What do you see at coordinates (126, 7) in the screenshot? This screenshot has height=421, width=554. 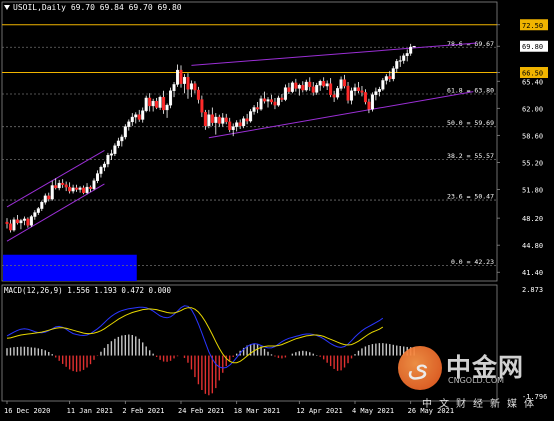 I see `ohlc-values: 69.70 69.84 69.70 69.80` at bounding box center [126, 7].